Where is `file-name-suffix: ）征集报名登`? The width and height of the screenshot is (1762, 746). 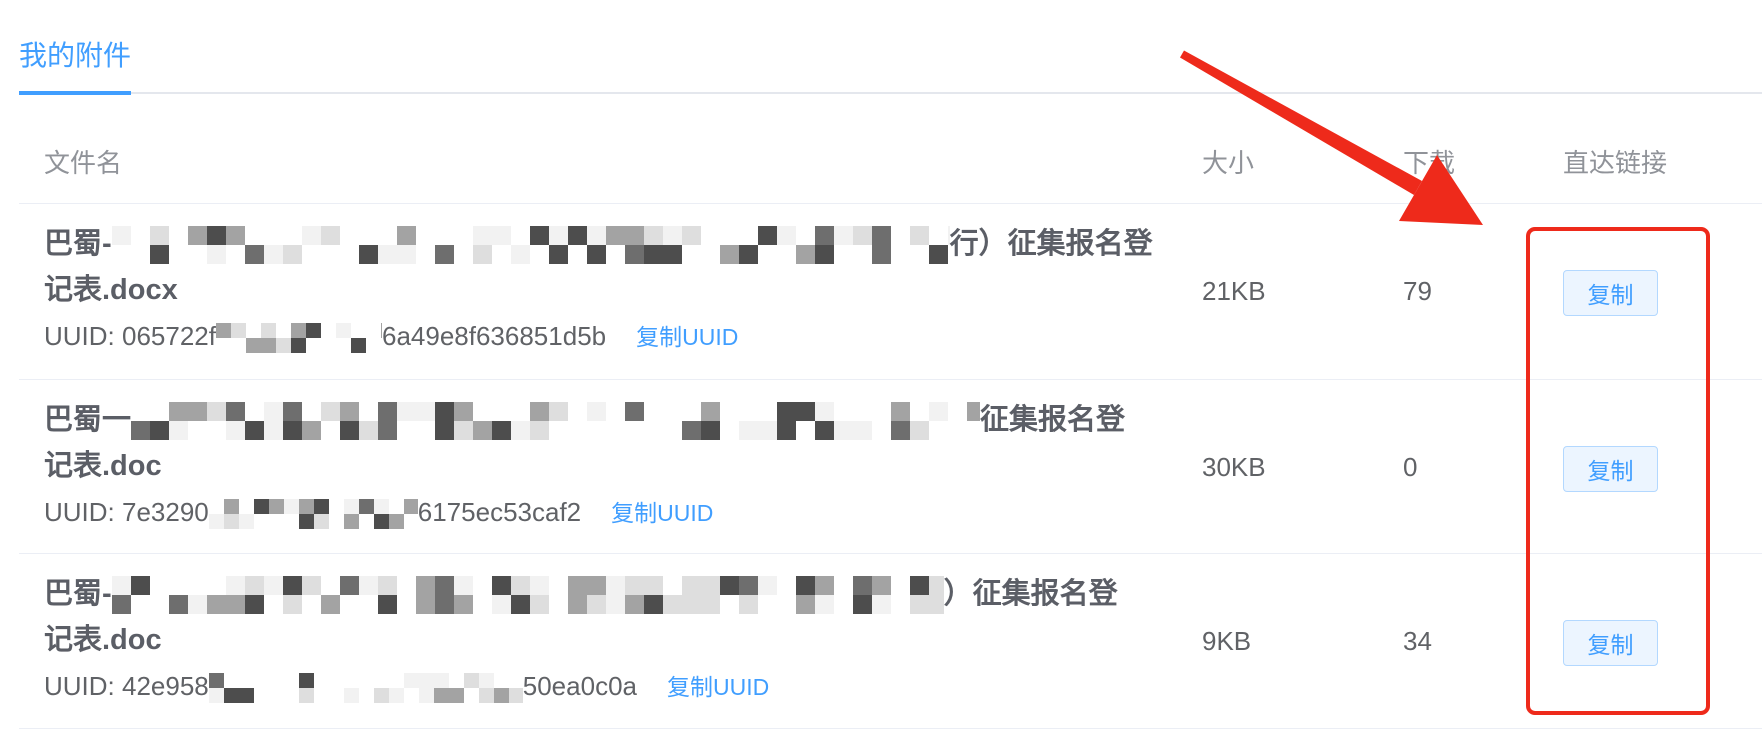
file-name-suffix: ）征集报名登 is located at coordinates (1030, 594).